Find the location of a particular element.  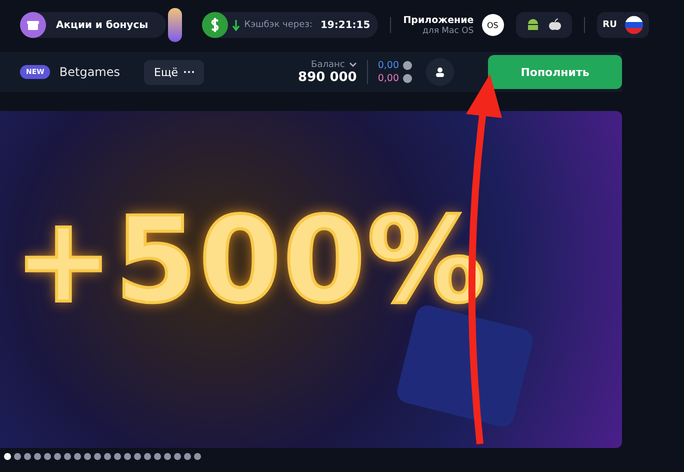

down-arrow-icon is located at coordinates (236, 25).